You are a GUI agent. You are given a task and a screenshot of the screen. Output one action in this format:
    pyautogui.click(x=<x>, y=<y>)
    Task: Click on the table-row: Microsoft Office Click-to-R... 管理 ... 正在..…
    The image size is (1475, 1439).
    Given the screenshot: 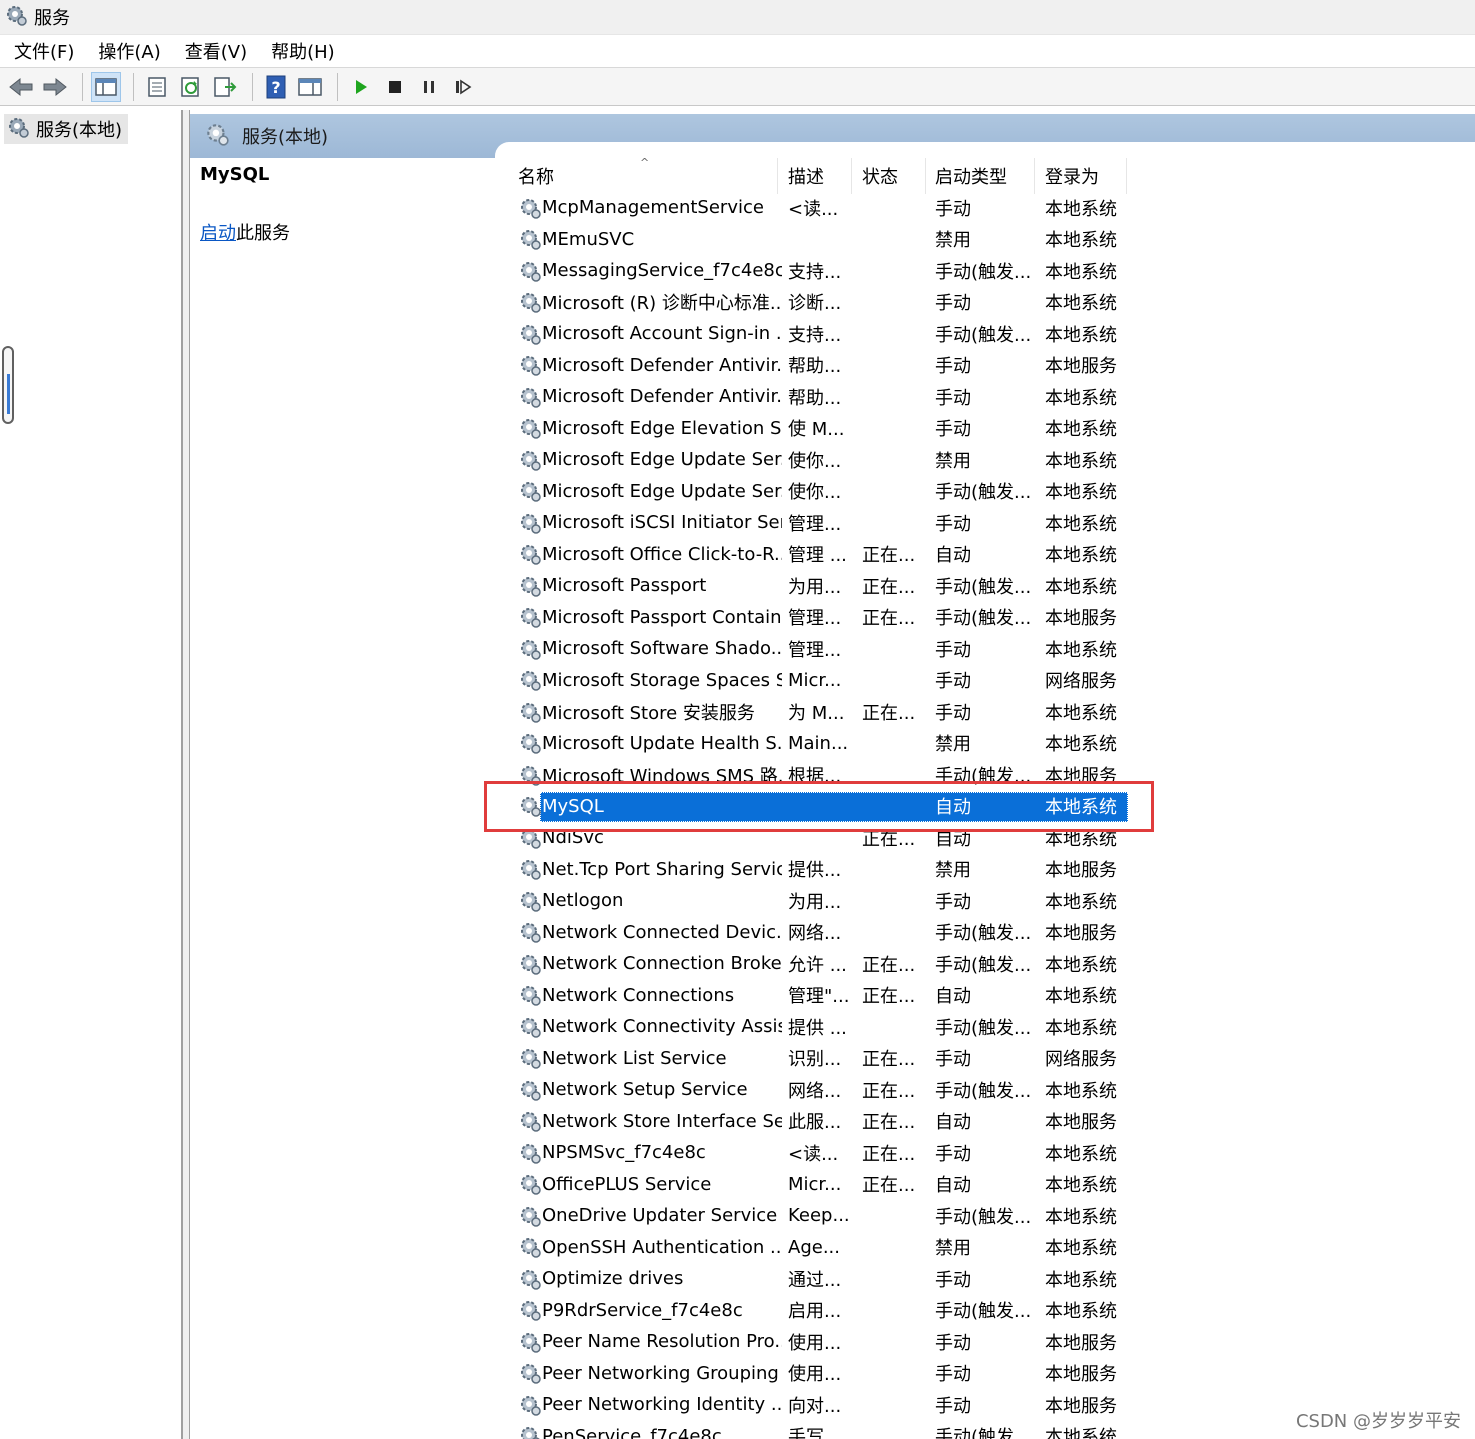 What is the action you would take?
    pyautogui.click(x=818, y=555)
    